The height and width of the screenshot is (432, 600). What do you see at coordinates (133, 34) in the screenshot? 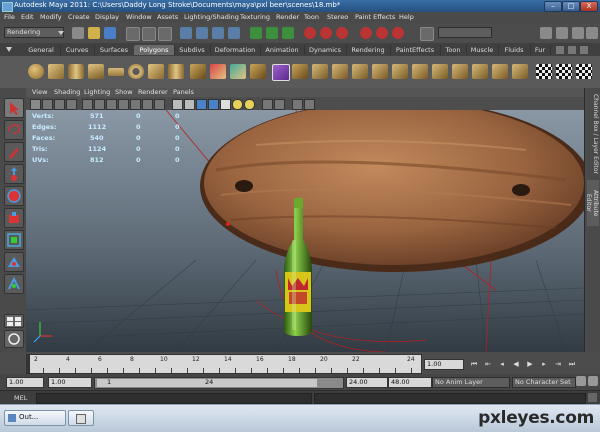
I see `select-hierarchy-icon` at bounding box center [133, 34].